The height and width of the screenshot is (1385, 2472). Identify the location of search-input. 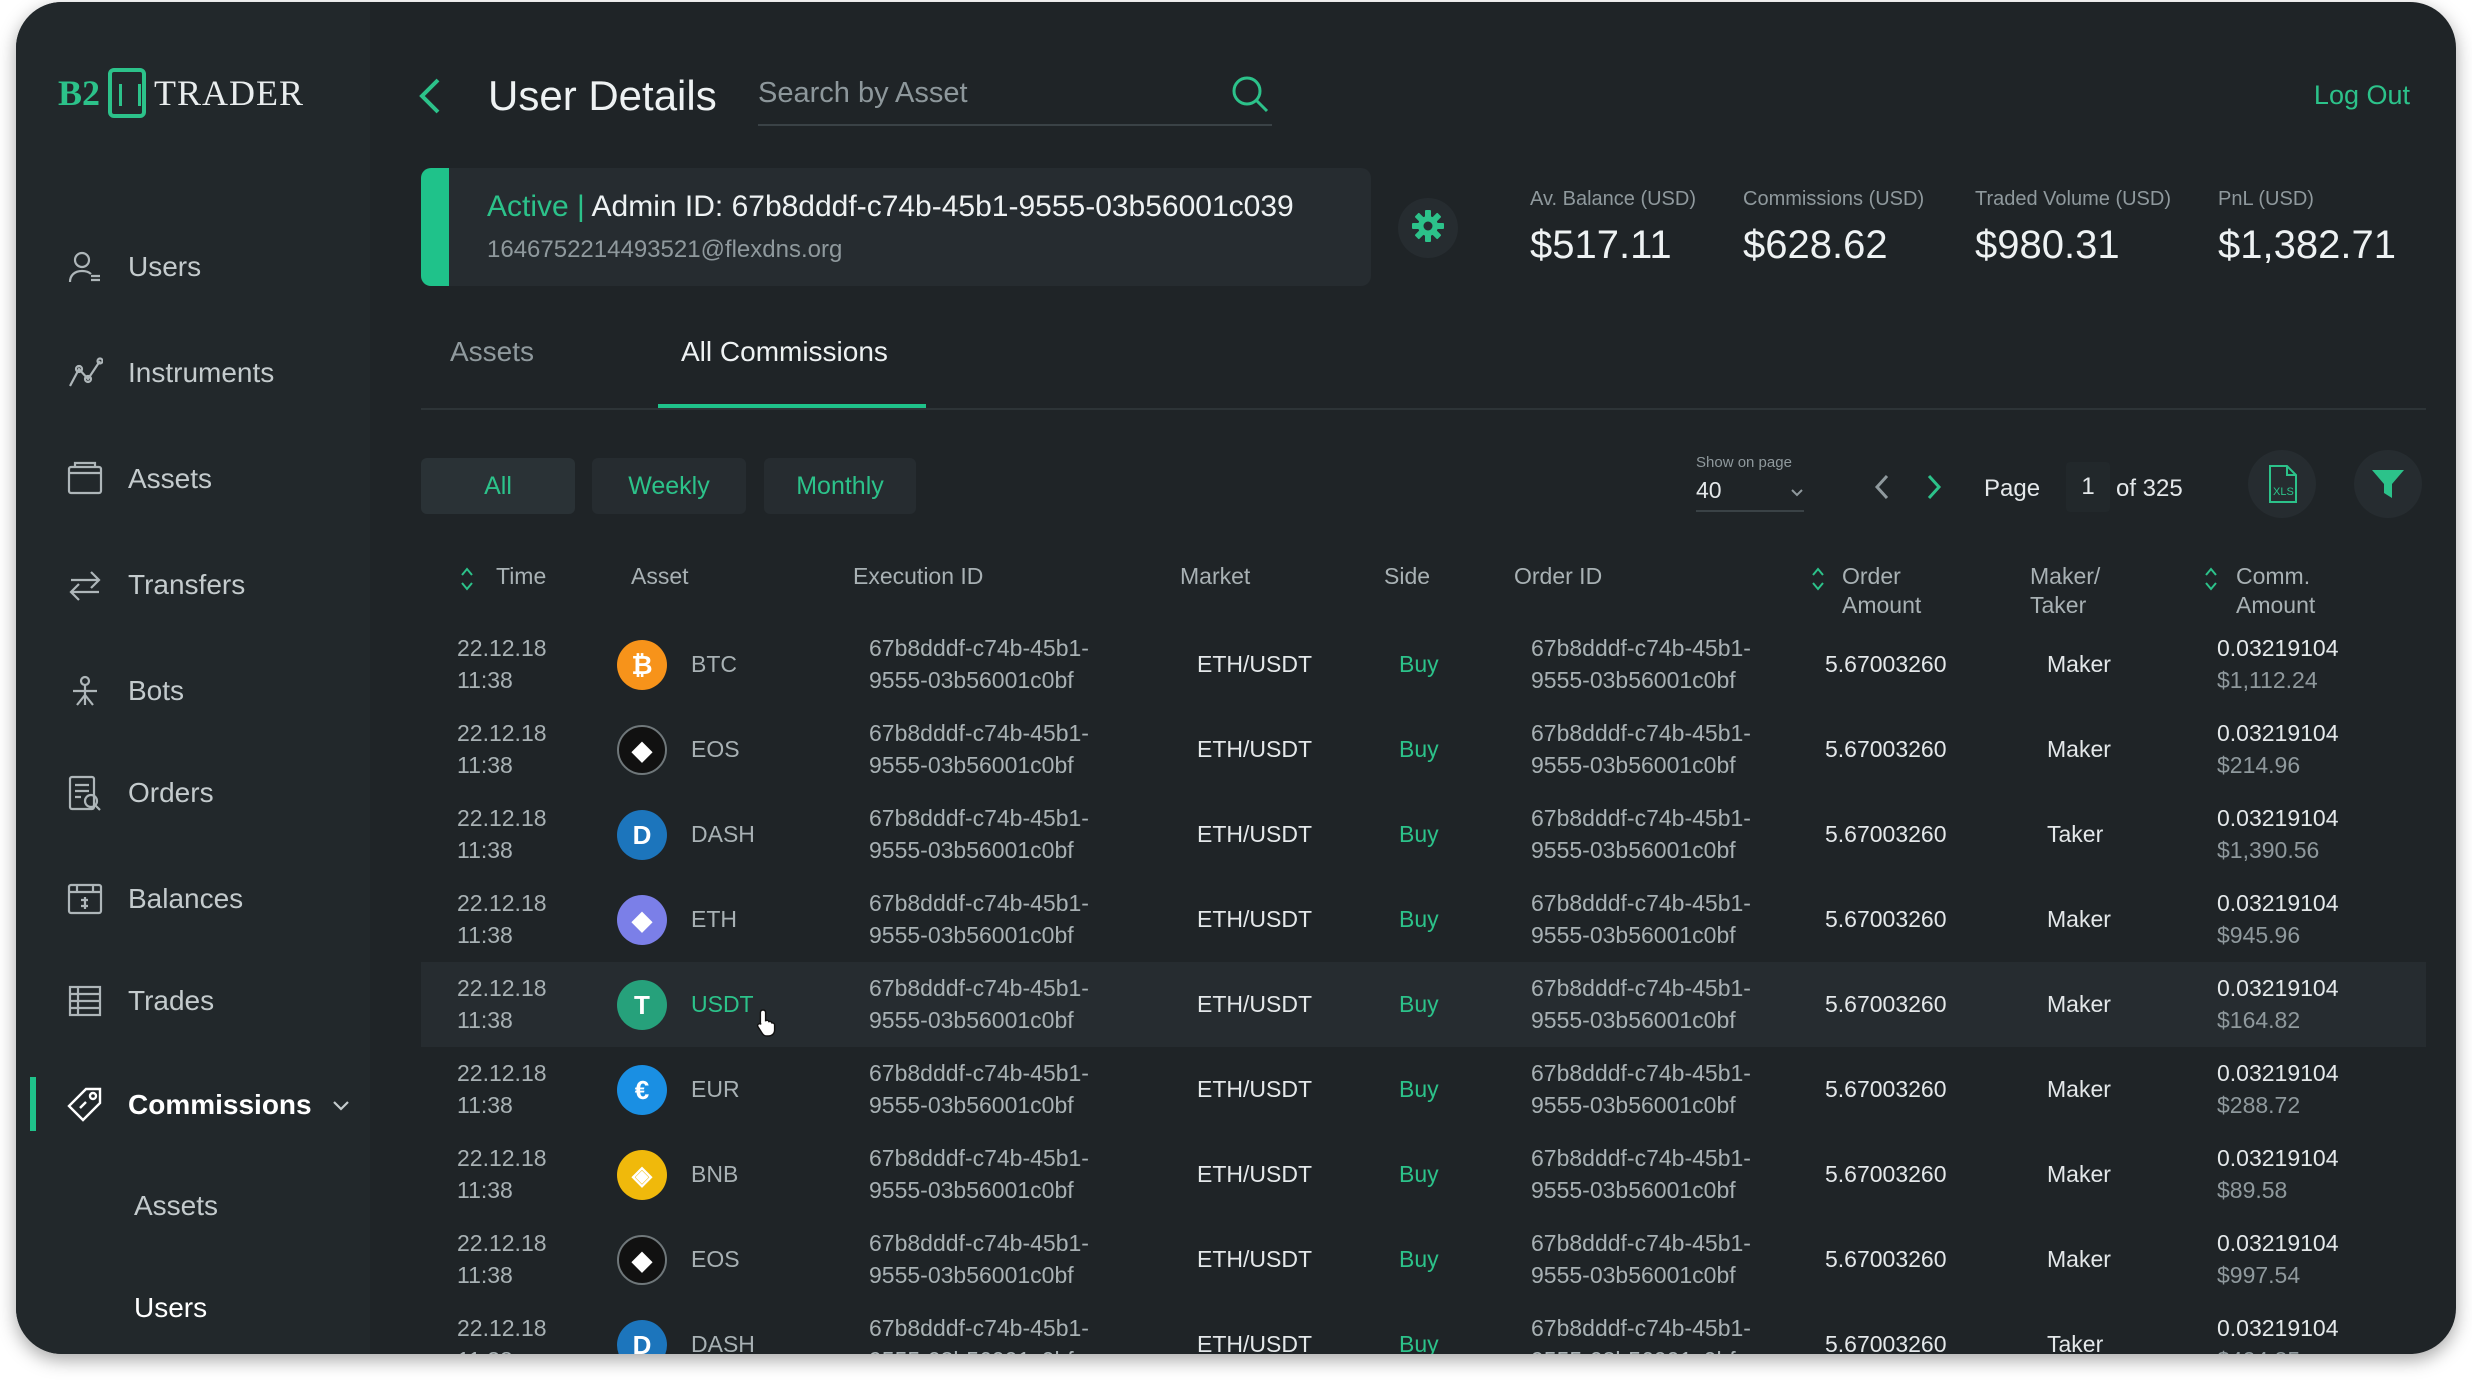
(978, 93).